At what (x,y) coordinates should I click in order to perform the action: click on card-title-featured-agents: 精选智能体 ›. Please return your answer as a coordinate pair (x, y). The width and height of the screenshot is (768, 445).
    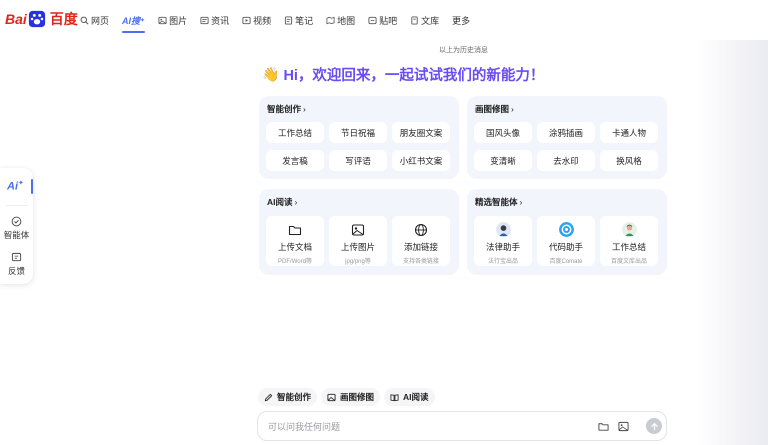
    Looking at the image, I should click on (498, 202).